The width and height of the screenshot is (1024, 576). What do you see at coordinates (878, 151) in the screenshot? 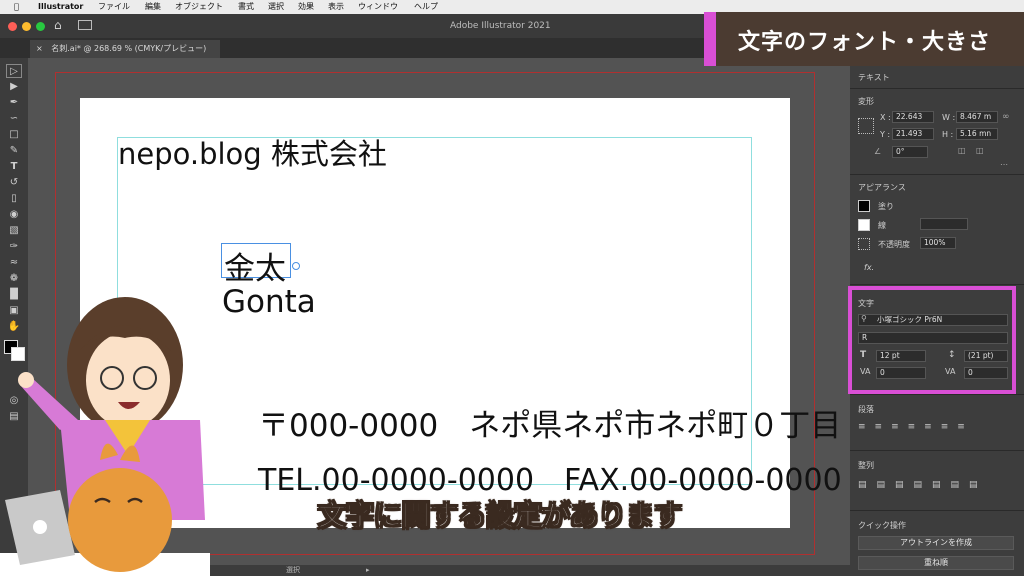
I see `angle-icon: ∠` at bounding box center [878, 151].